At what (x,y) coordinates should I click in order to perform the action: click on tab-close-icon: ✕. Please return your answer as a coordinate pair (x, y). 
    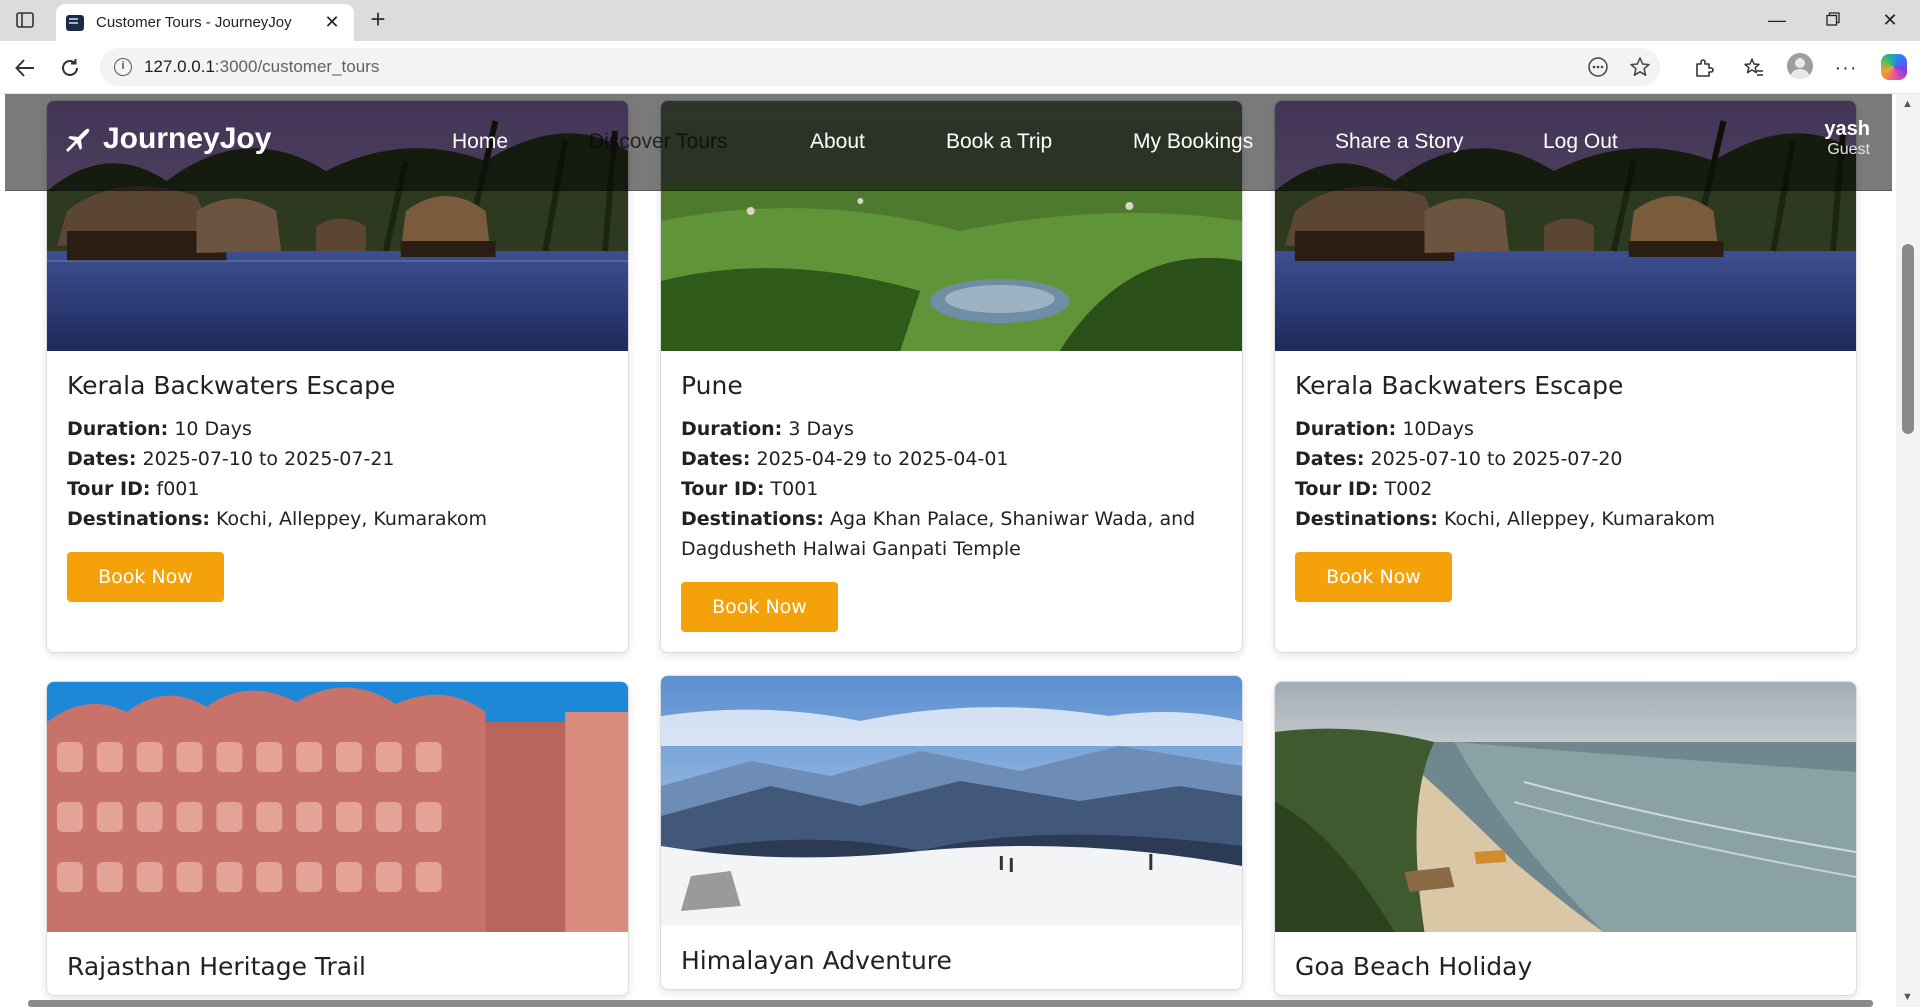
    Looking at the image, I should click on (332, 22).